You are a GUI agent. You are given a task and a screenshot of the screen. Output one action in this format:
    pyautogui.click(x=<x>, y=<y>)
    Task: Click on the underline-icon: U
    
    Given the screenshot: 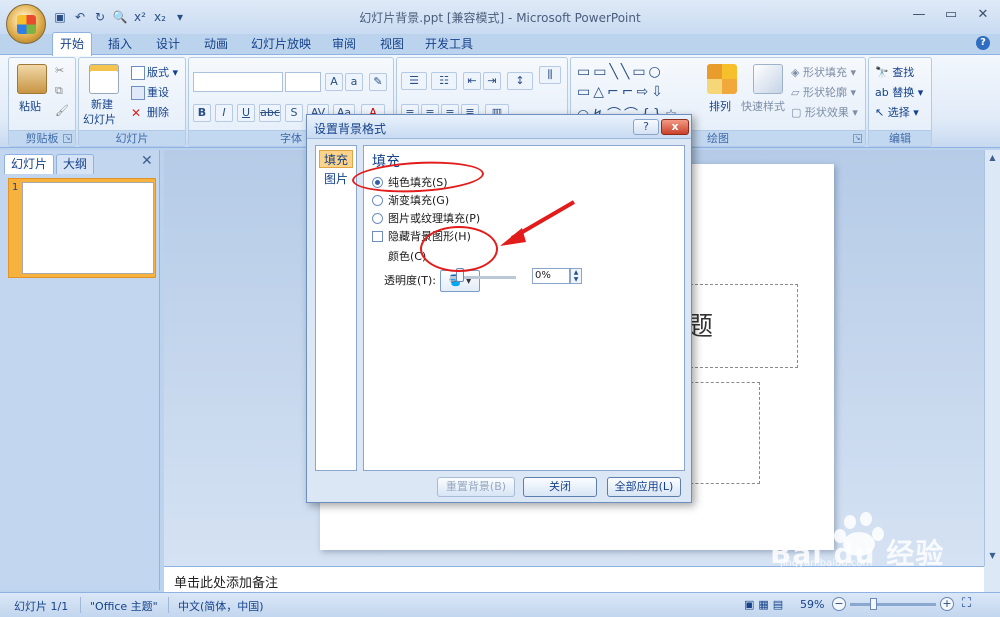 What is the action you would take?
    pyautogui.click(x=246, y=113)
    